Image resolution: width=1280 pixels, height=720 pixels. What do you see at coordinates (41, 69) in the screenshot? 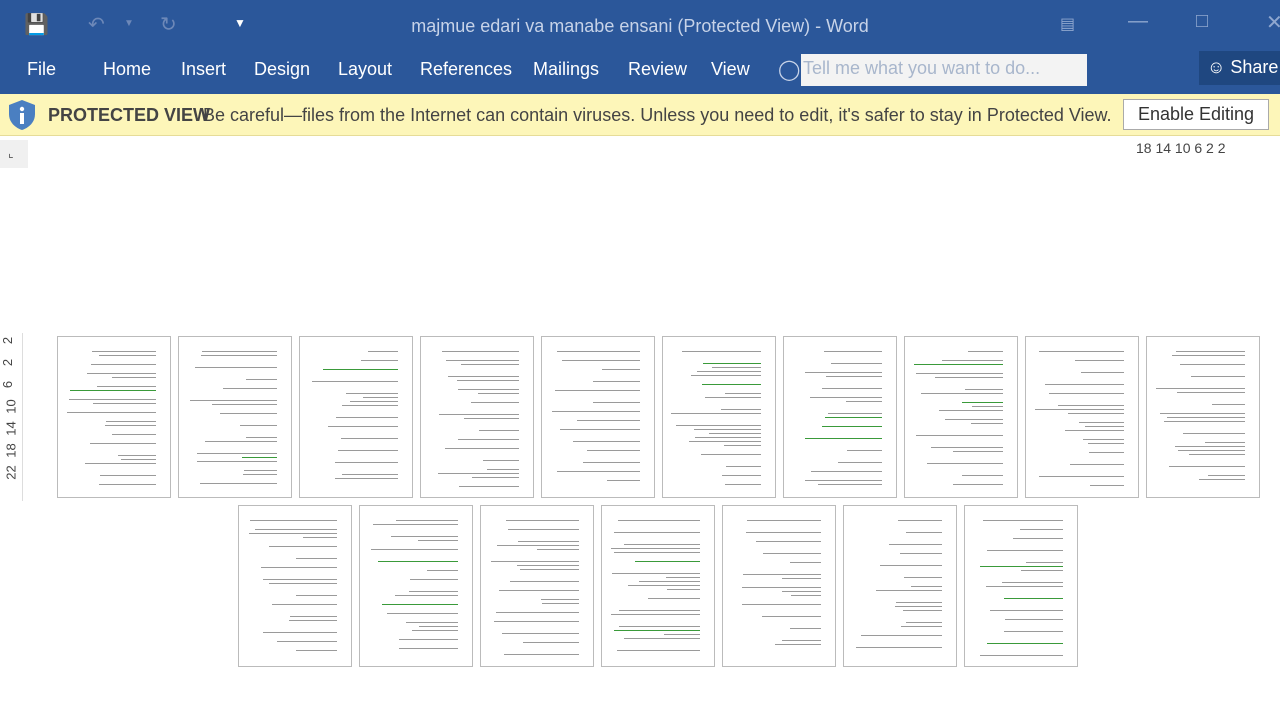
I see `tab-file: File` at bounding box center [41, 69].